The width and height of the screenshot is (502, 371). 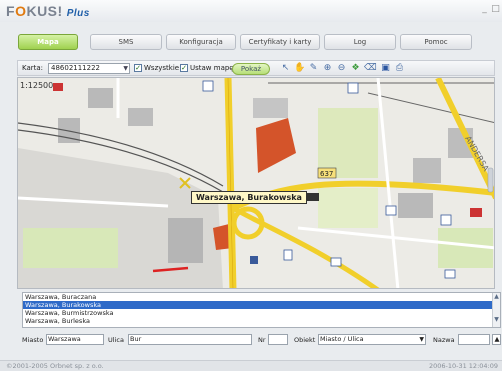 What do you see at coordinates (37, 85) in the screenshot?
I see `map-scale: 1:12500` at bounding box center [37, 85].